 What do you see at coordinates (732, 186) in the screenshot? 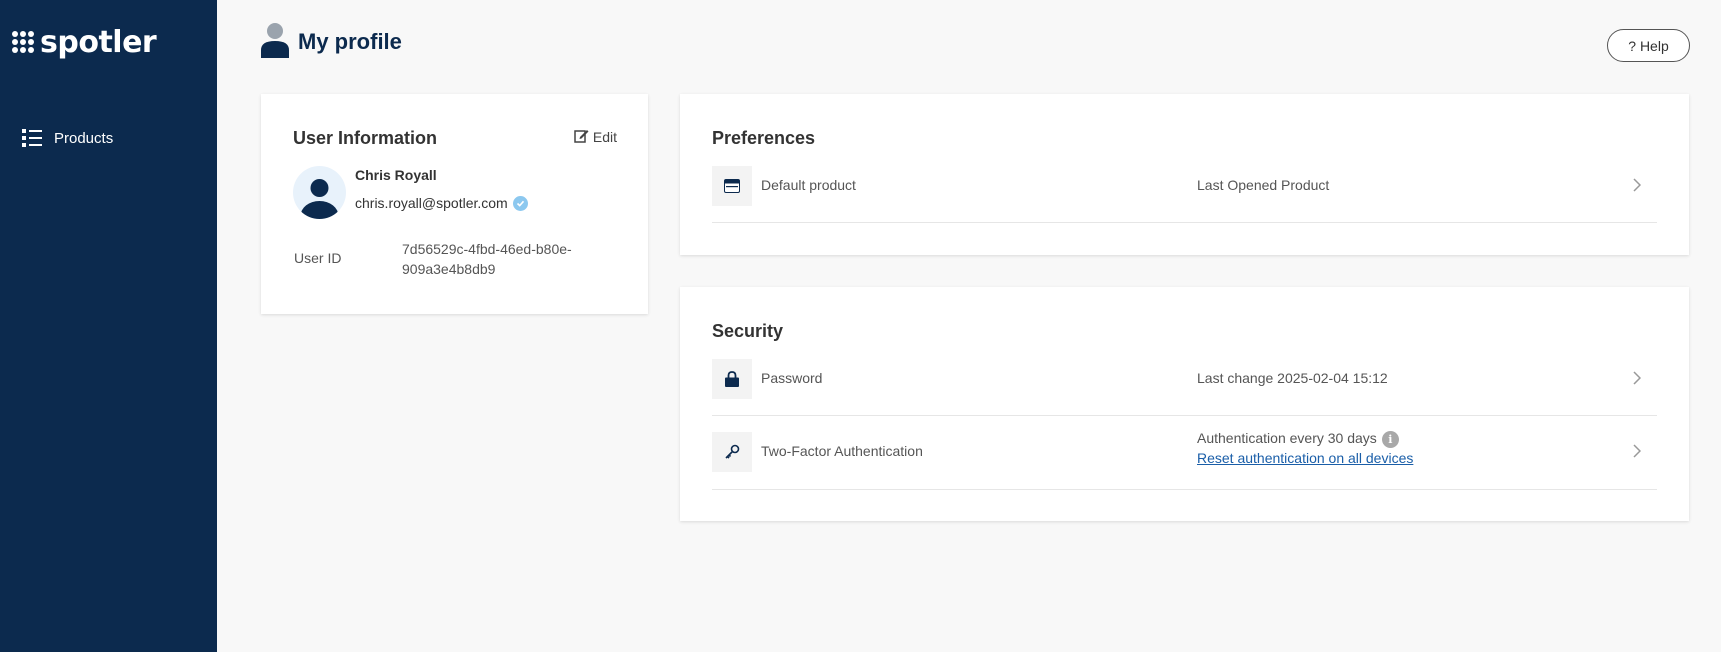
I see `browser-window-icon` at bounding box center [732, 186].